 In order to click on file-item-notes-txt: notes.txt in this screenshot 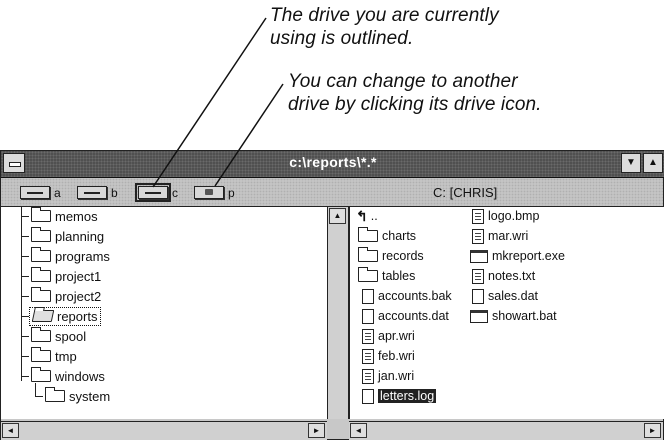, I will do `click(503, 276)`.